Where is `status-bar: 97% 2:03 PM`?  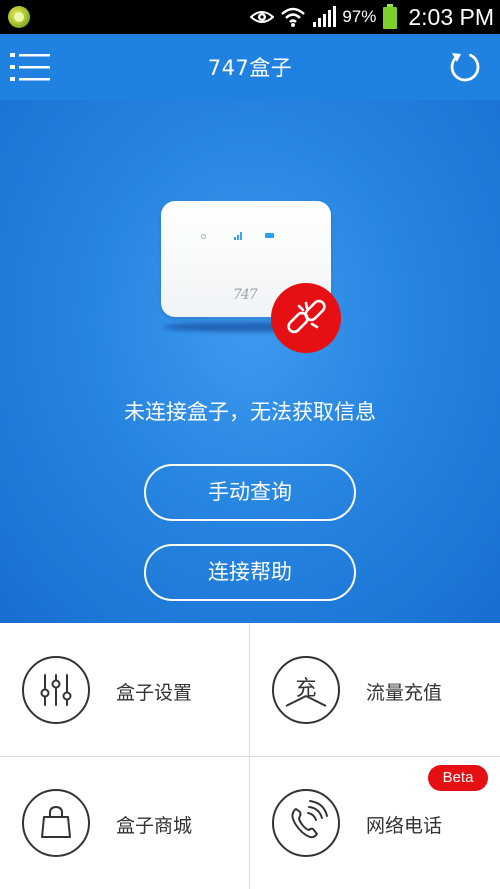 status-bar: 97% 2:03 PM is located at coordinates (250, 17).